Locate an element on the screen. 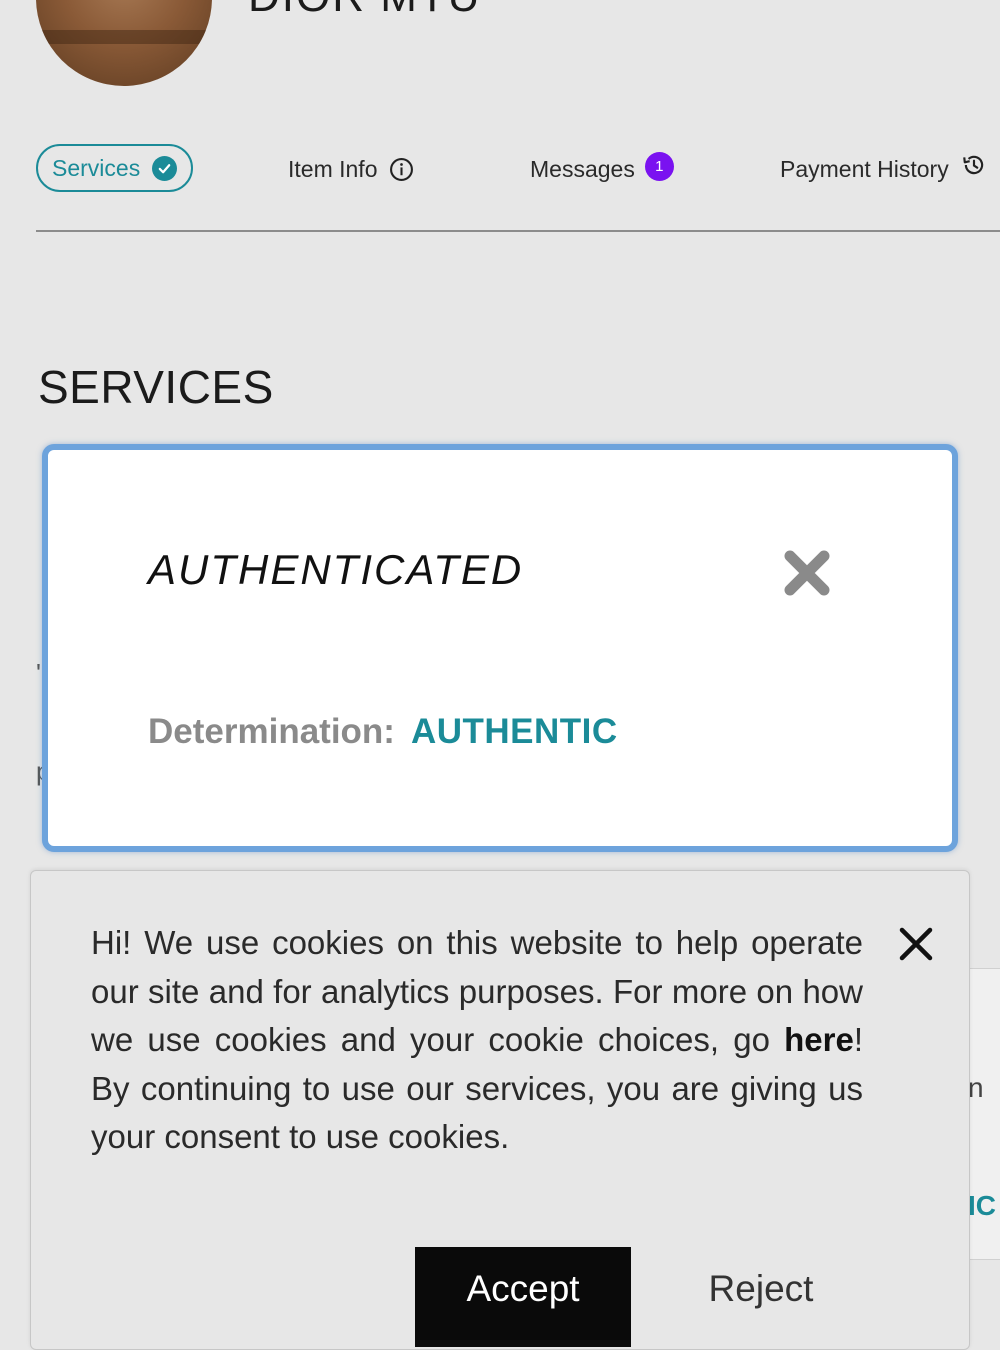  determination-row: Determination: AUTHENTIC is located at coordinates (383, 732).